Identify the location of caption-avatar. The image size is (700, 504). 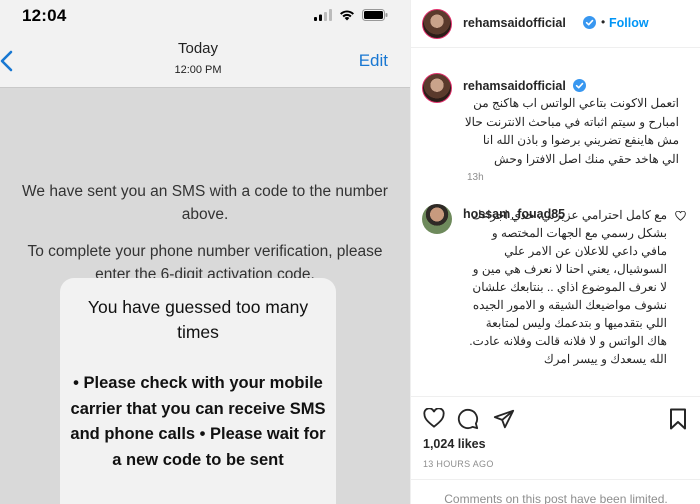
(437, 88).